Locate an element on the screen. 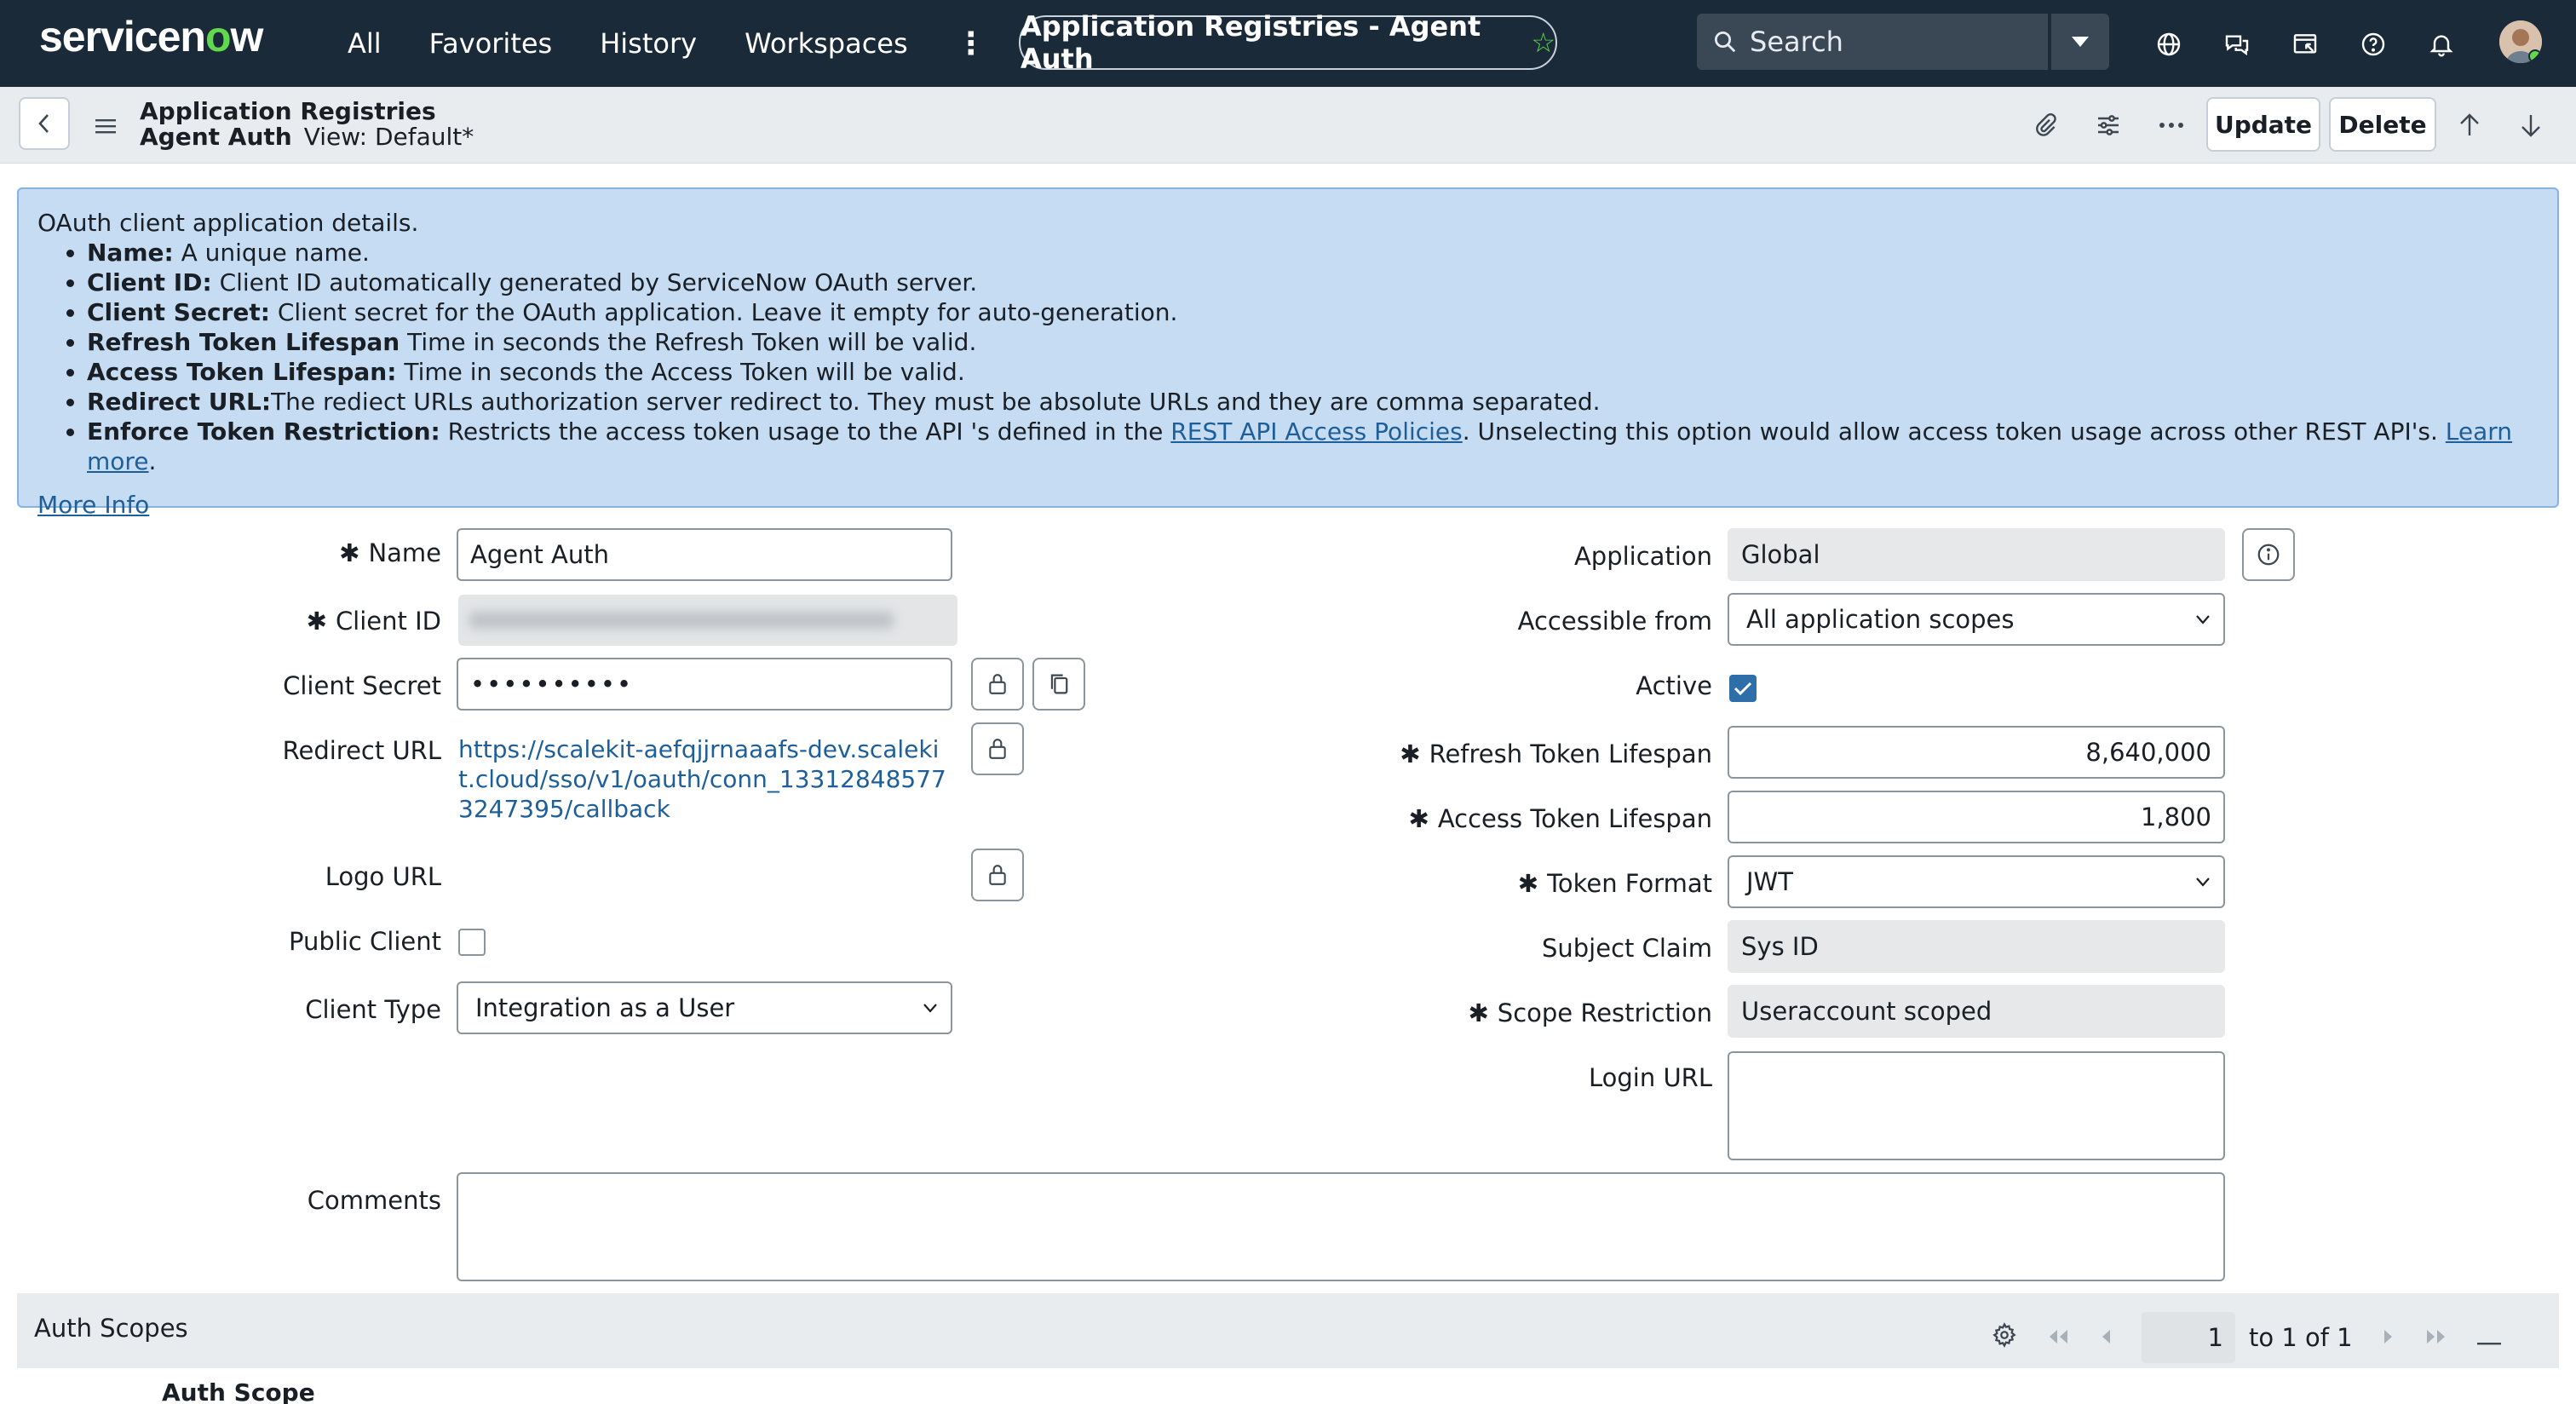 Image resolution: width=2576 pixels, height=1404 pixels. back-button is located at coordinates (45, 123).